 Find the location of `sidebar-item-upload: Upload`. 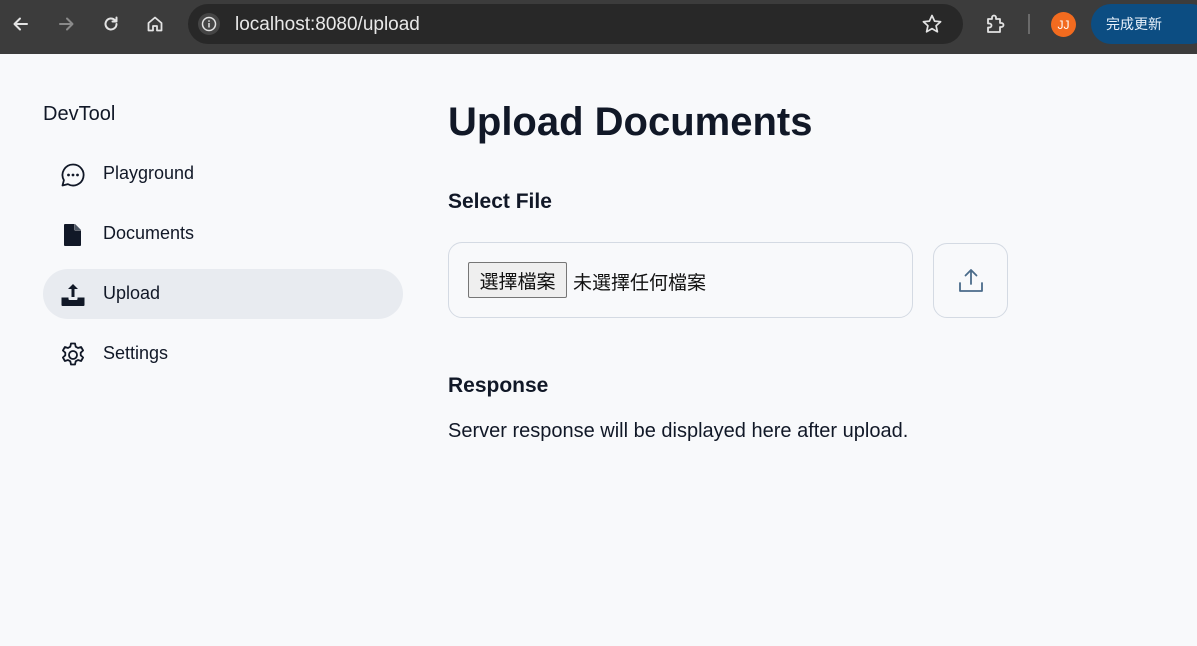

sidebar-item-upload: Upload is located at coordinates (223, 294).